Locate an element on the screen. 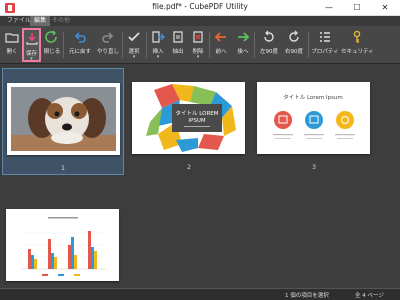 This screenshot has width=400, height=300. extract-button: 抽出 is located at coordinates (178, 45).